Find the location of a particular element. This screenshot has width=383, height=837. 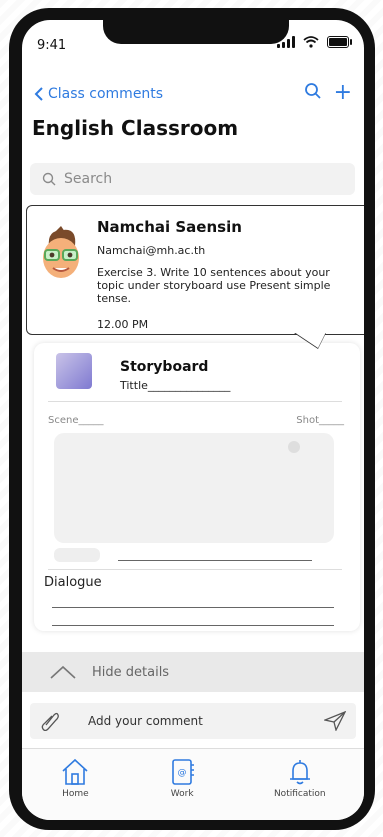

comment-author: Namchai Saensin is located at coordinates (169, 227).